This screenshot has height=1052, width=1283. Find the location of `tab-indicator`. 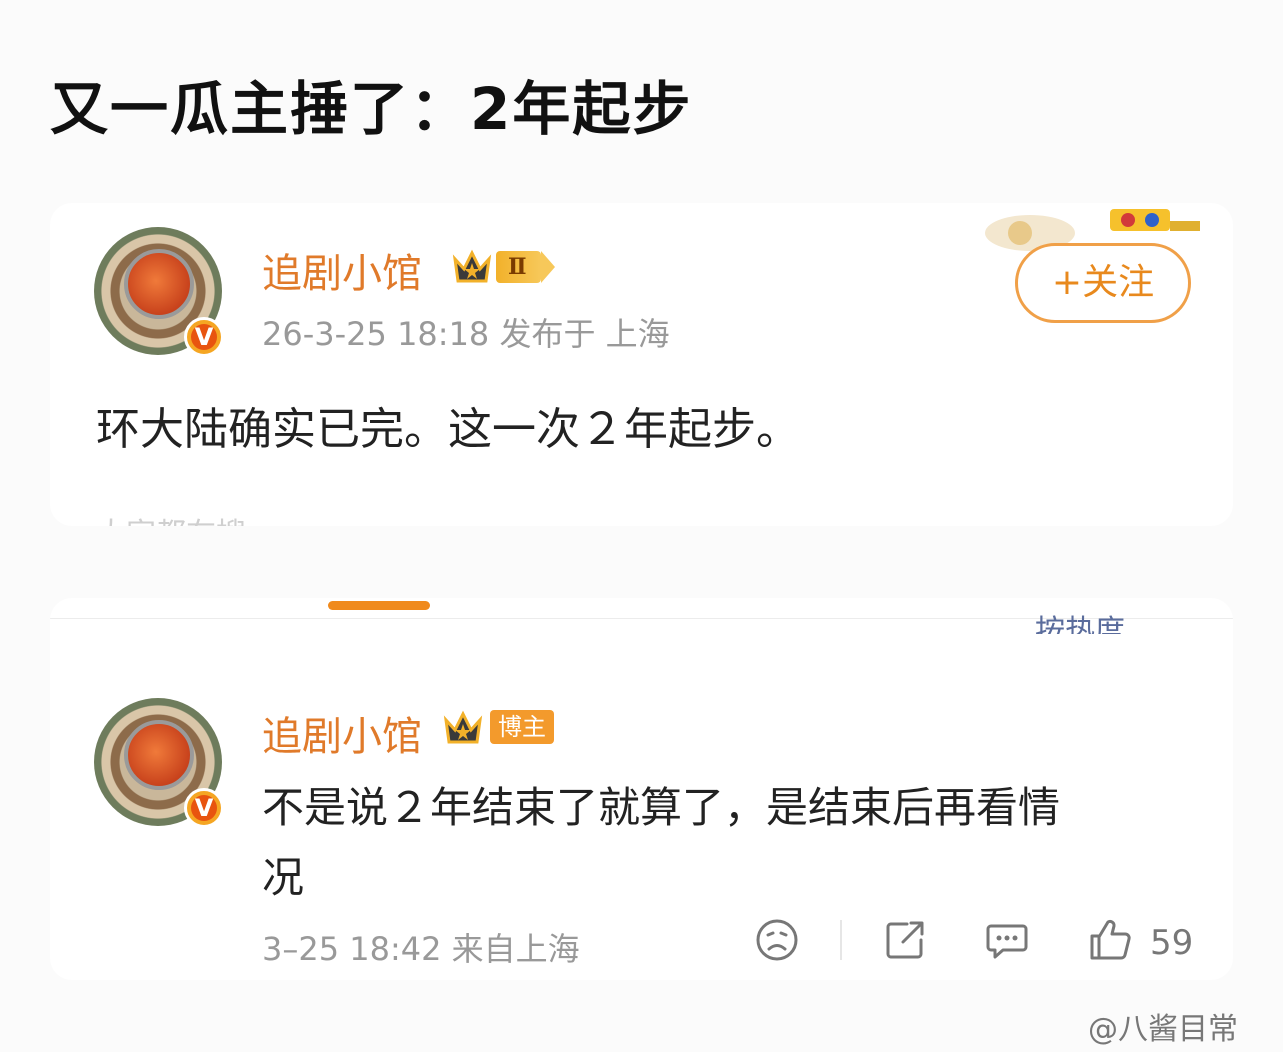

tab-indicator is located at coordinates (379, 605).